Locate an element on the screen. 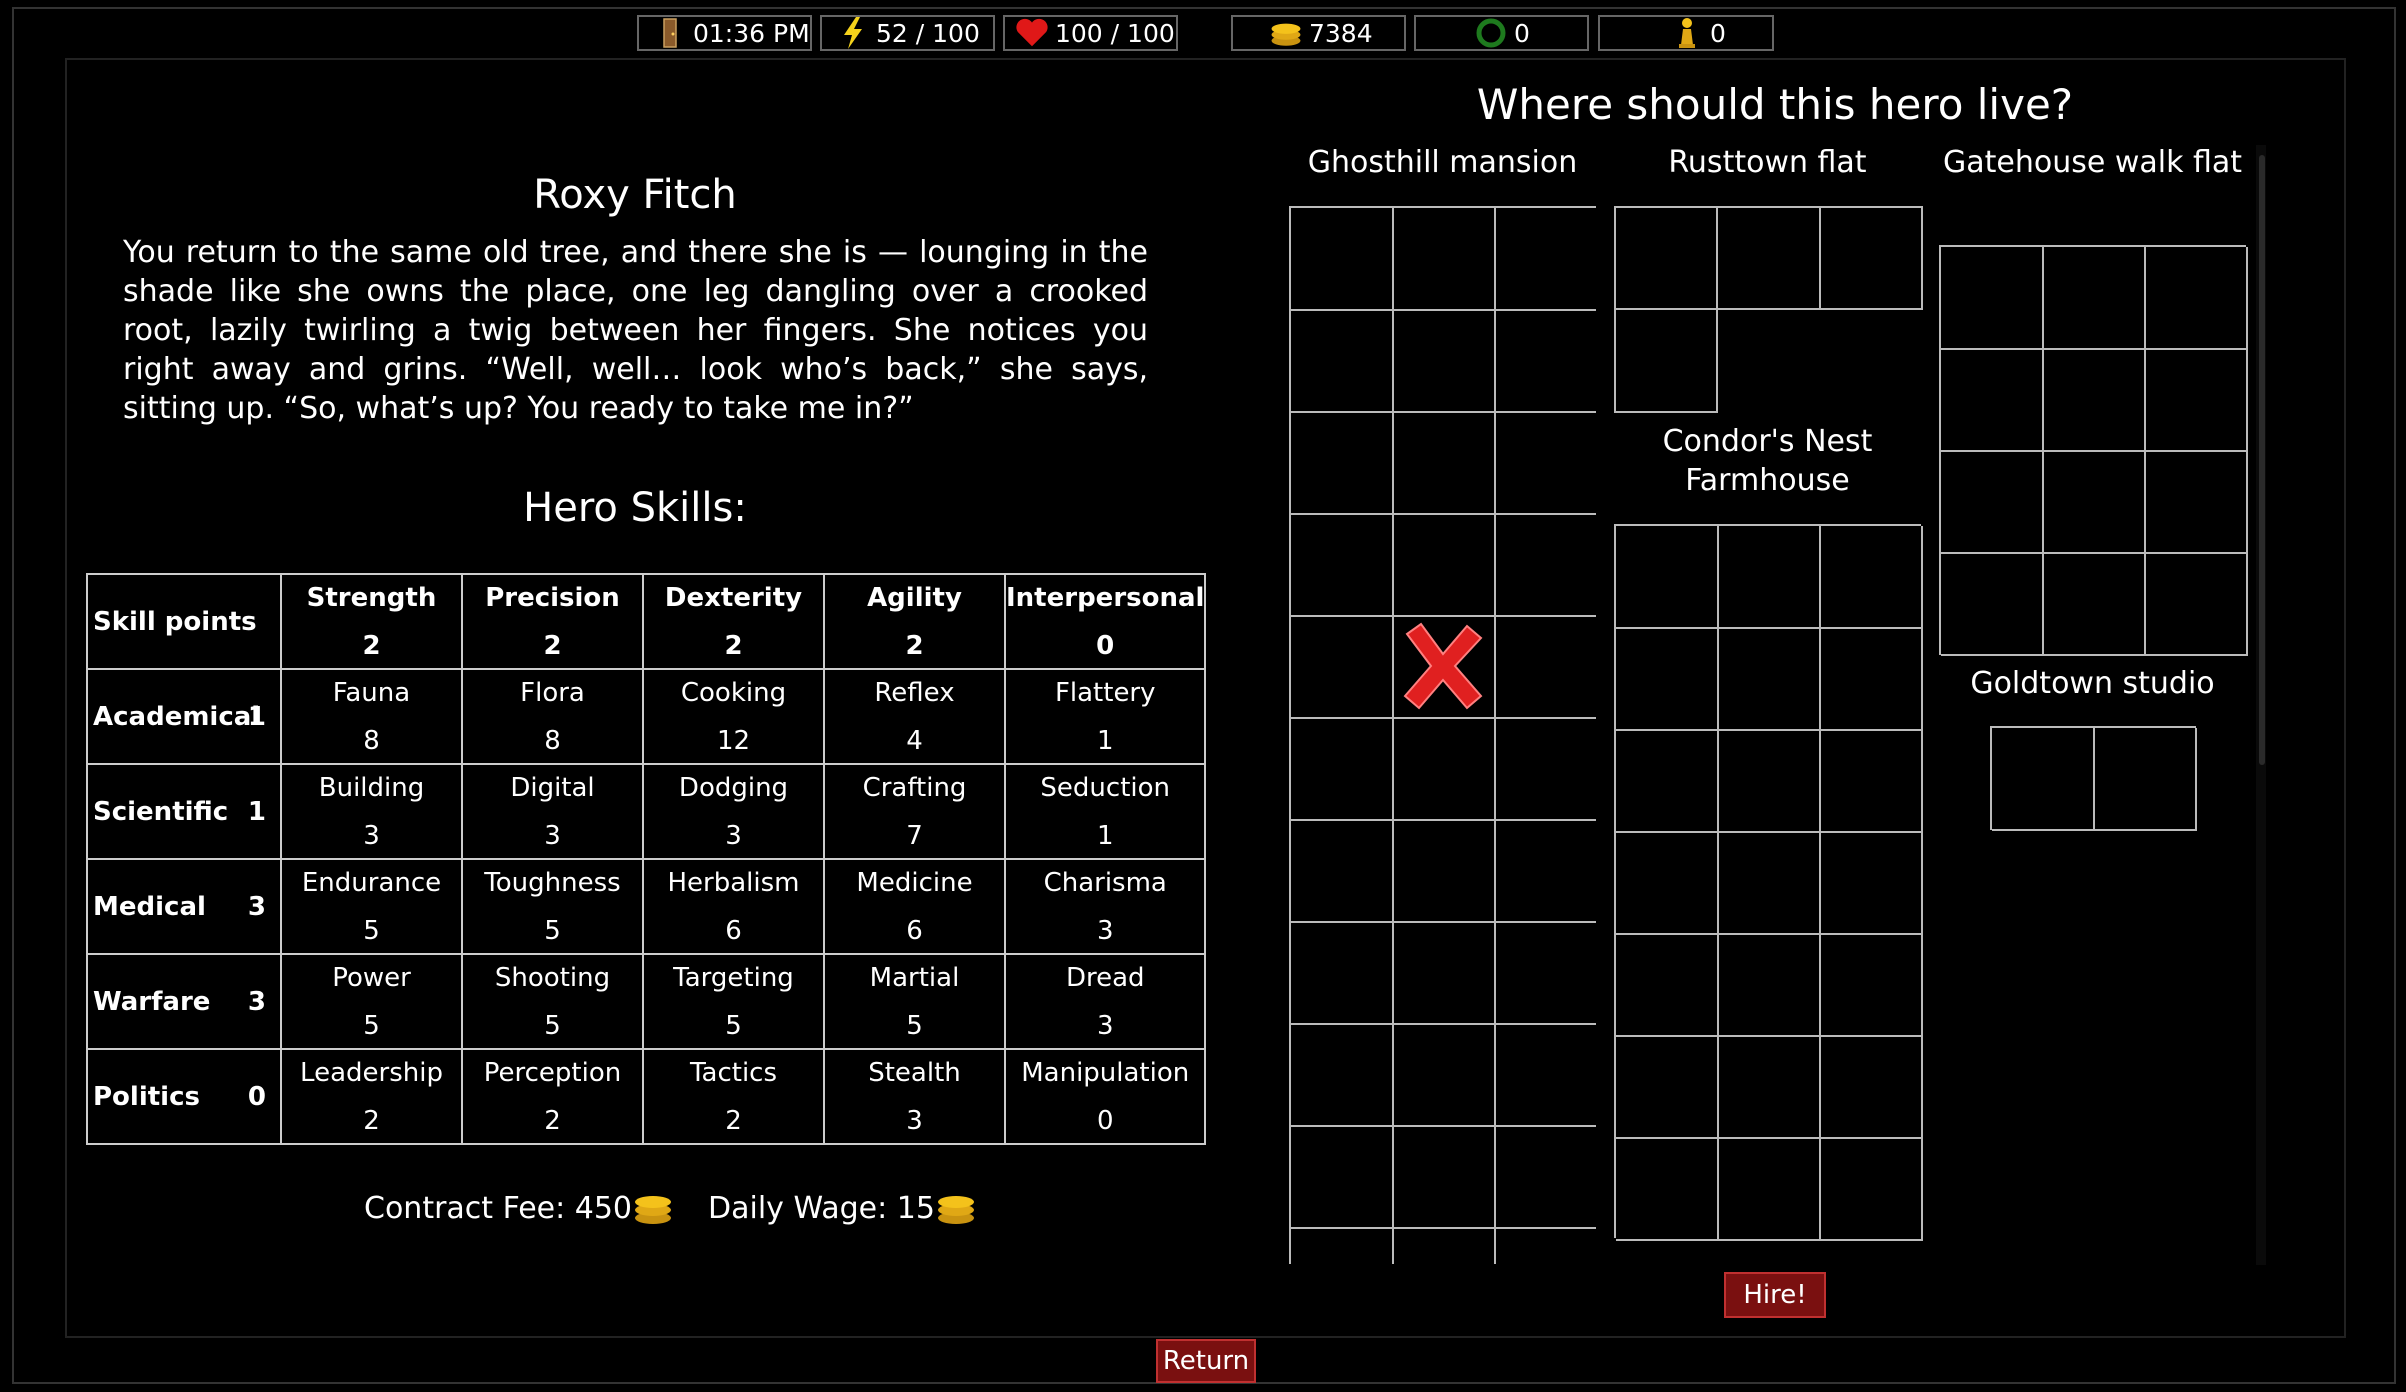 The width and height of the screenshot is (2406, 1392). skill-cell: Power 5 is located at coordinates (371, 1001).